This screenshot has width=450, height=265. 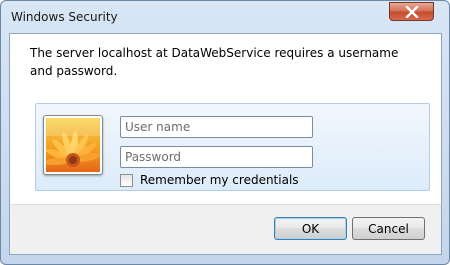 I want to click on title-bar: Windows Security, so click(x=225, y=17).